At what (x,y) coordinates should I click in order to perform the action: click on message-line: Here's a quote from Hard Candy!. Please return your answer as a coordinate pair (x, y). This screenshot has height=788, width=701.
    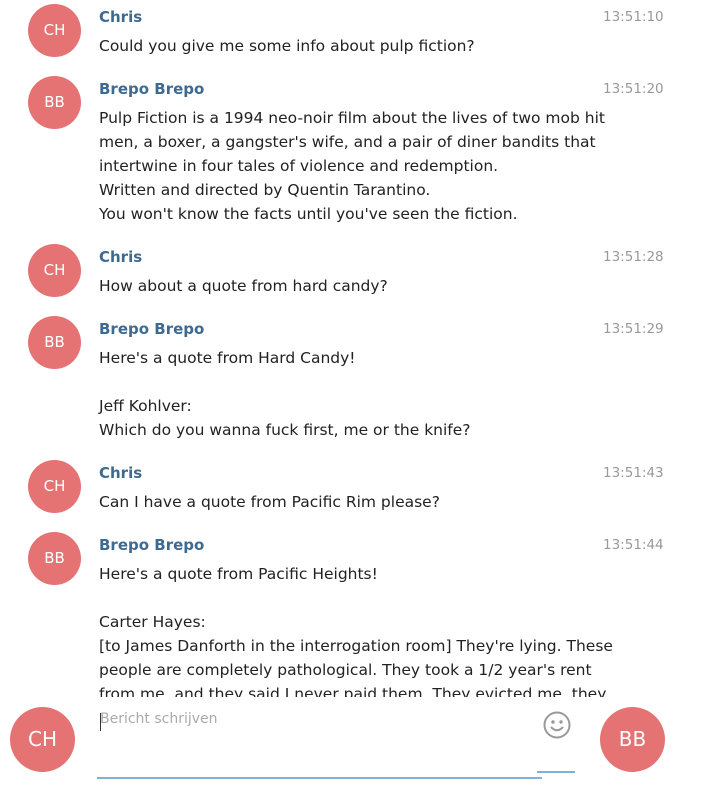
    Looking at the image, I should click on (227, 358).